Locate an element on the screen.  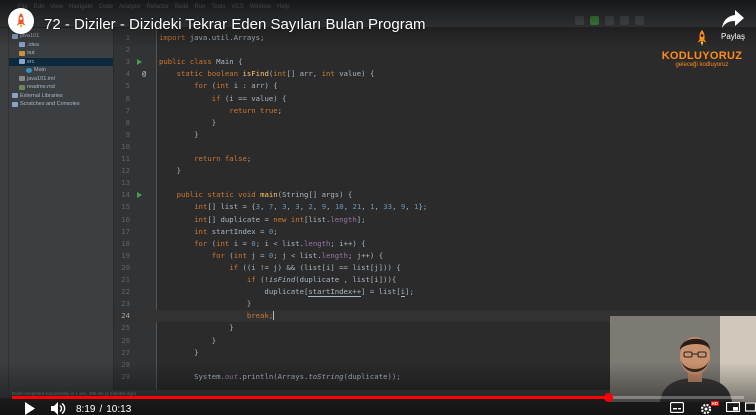
tree-item-label: src is located at coordinates (31, 61).